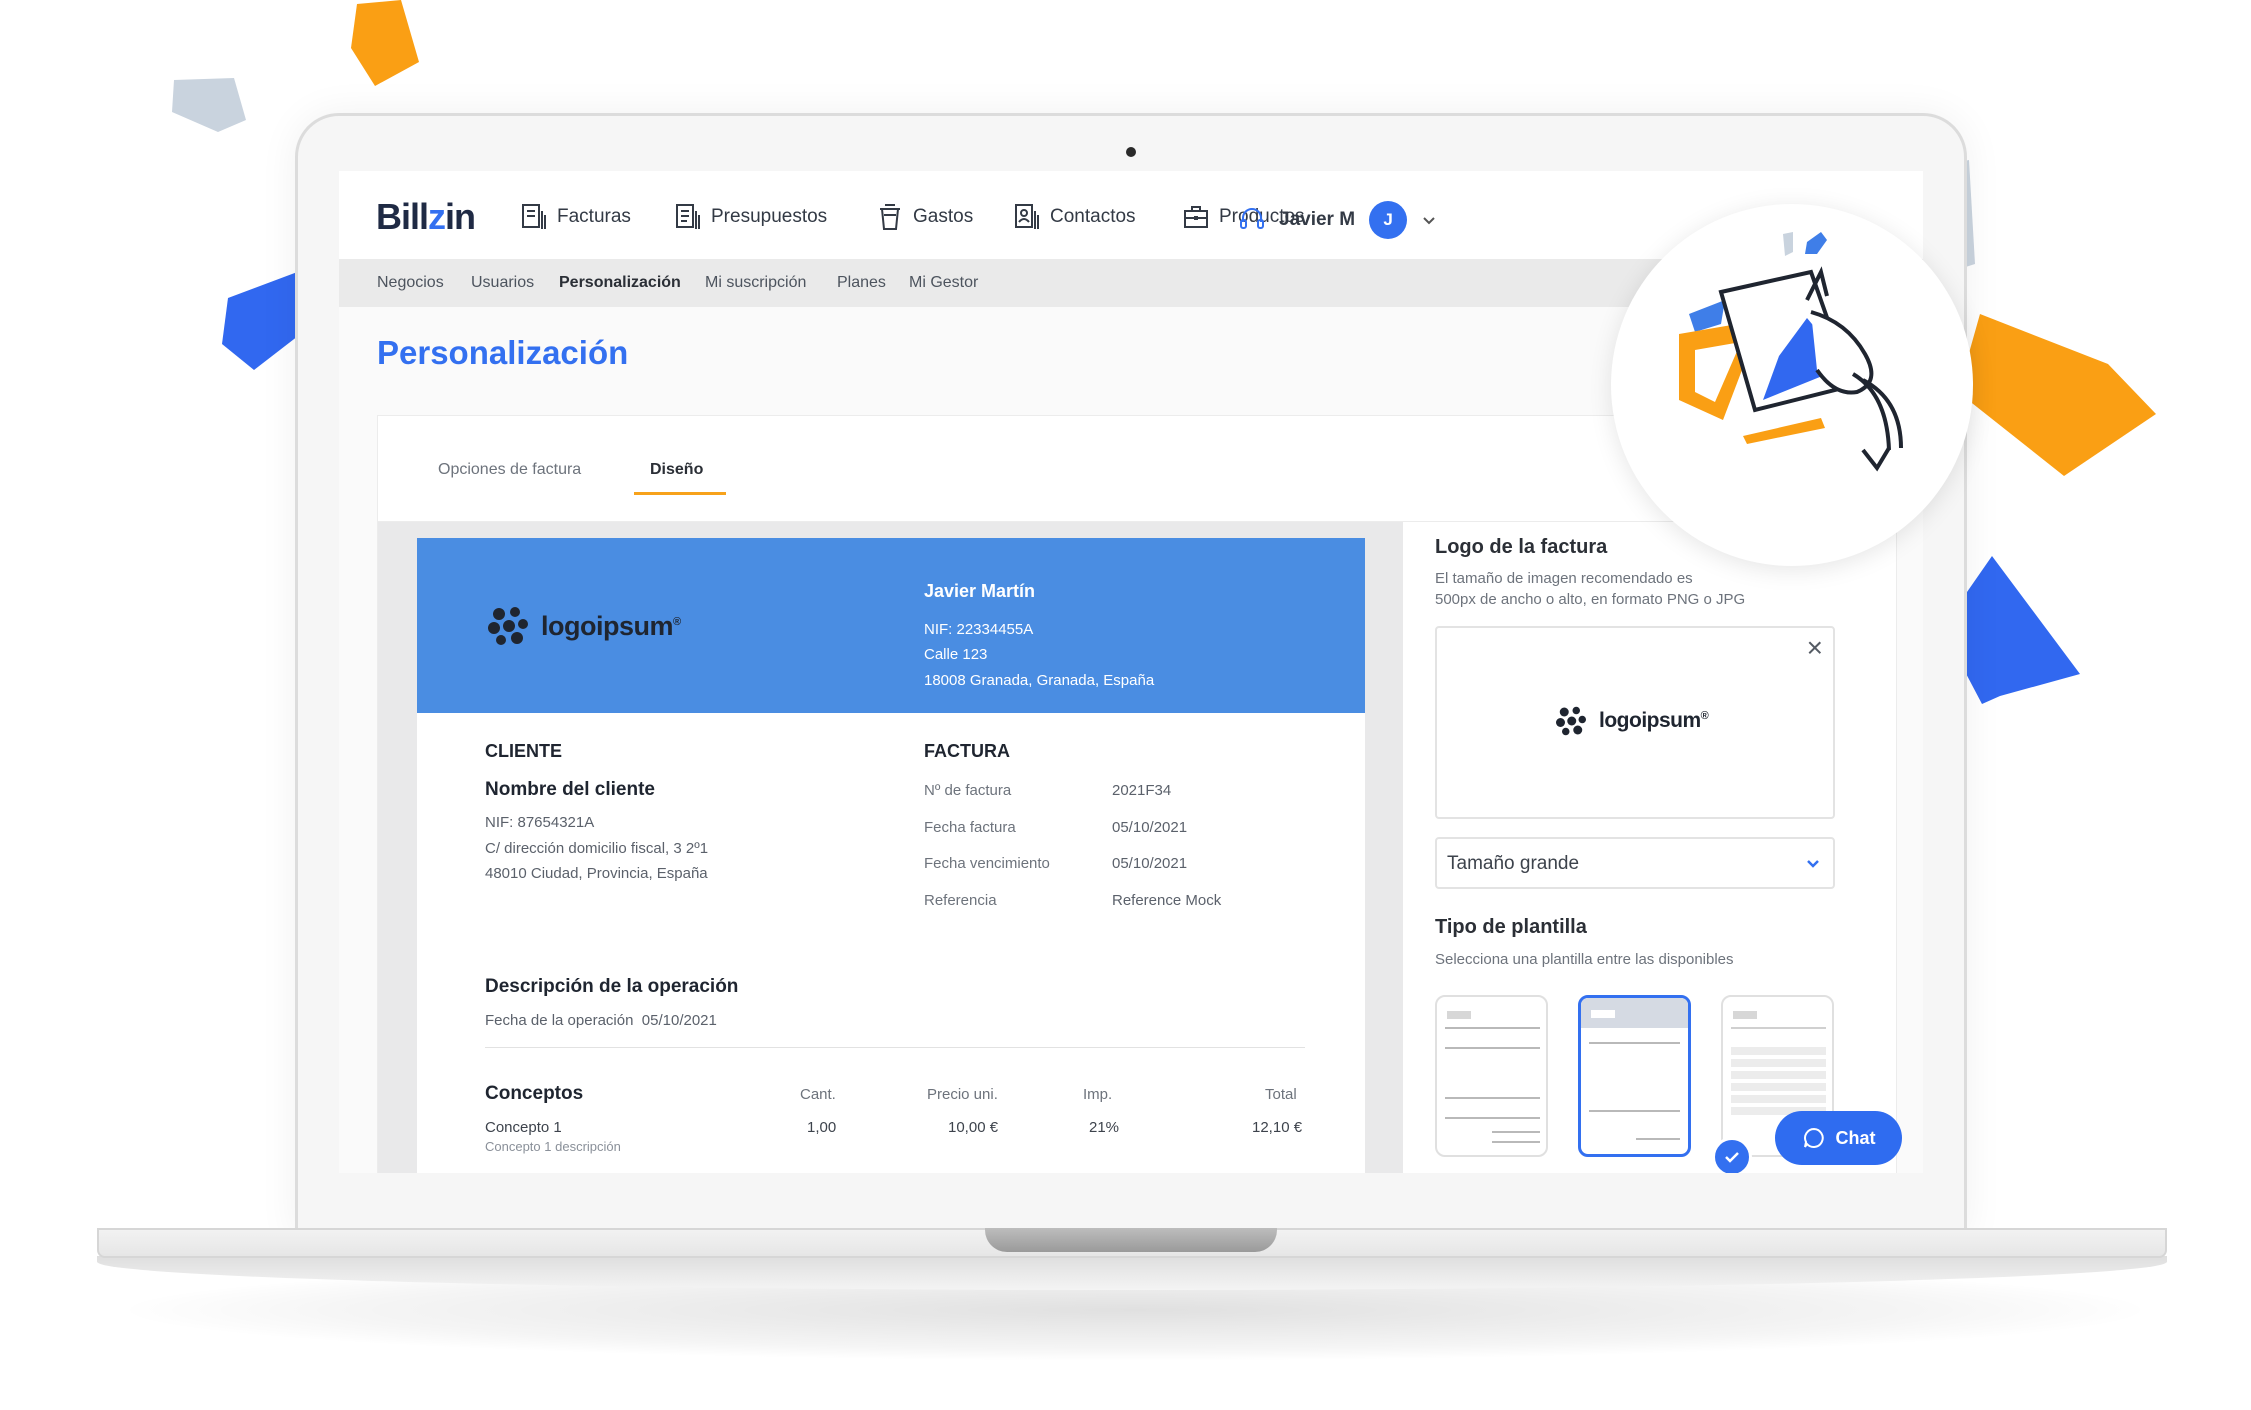  What do you see at coordinates (1855, 1137) in the screenshot?
I see `chat-label: Chat` at bounding box center [1855, 1137].